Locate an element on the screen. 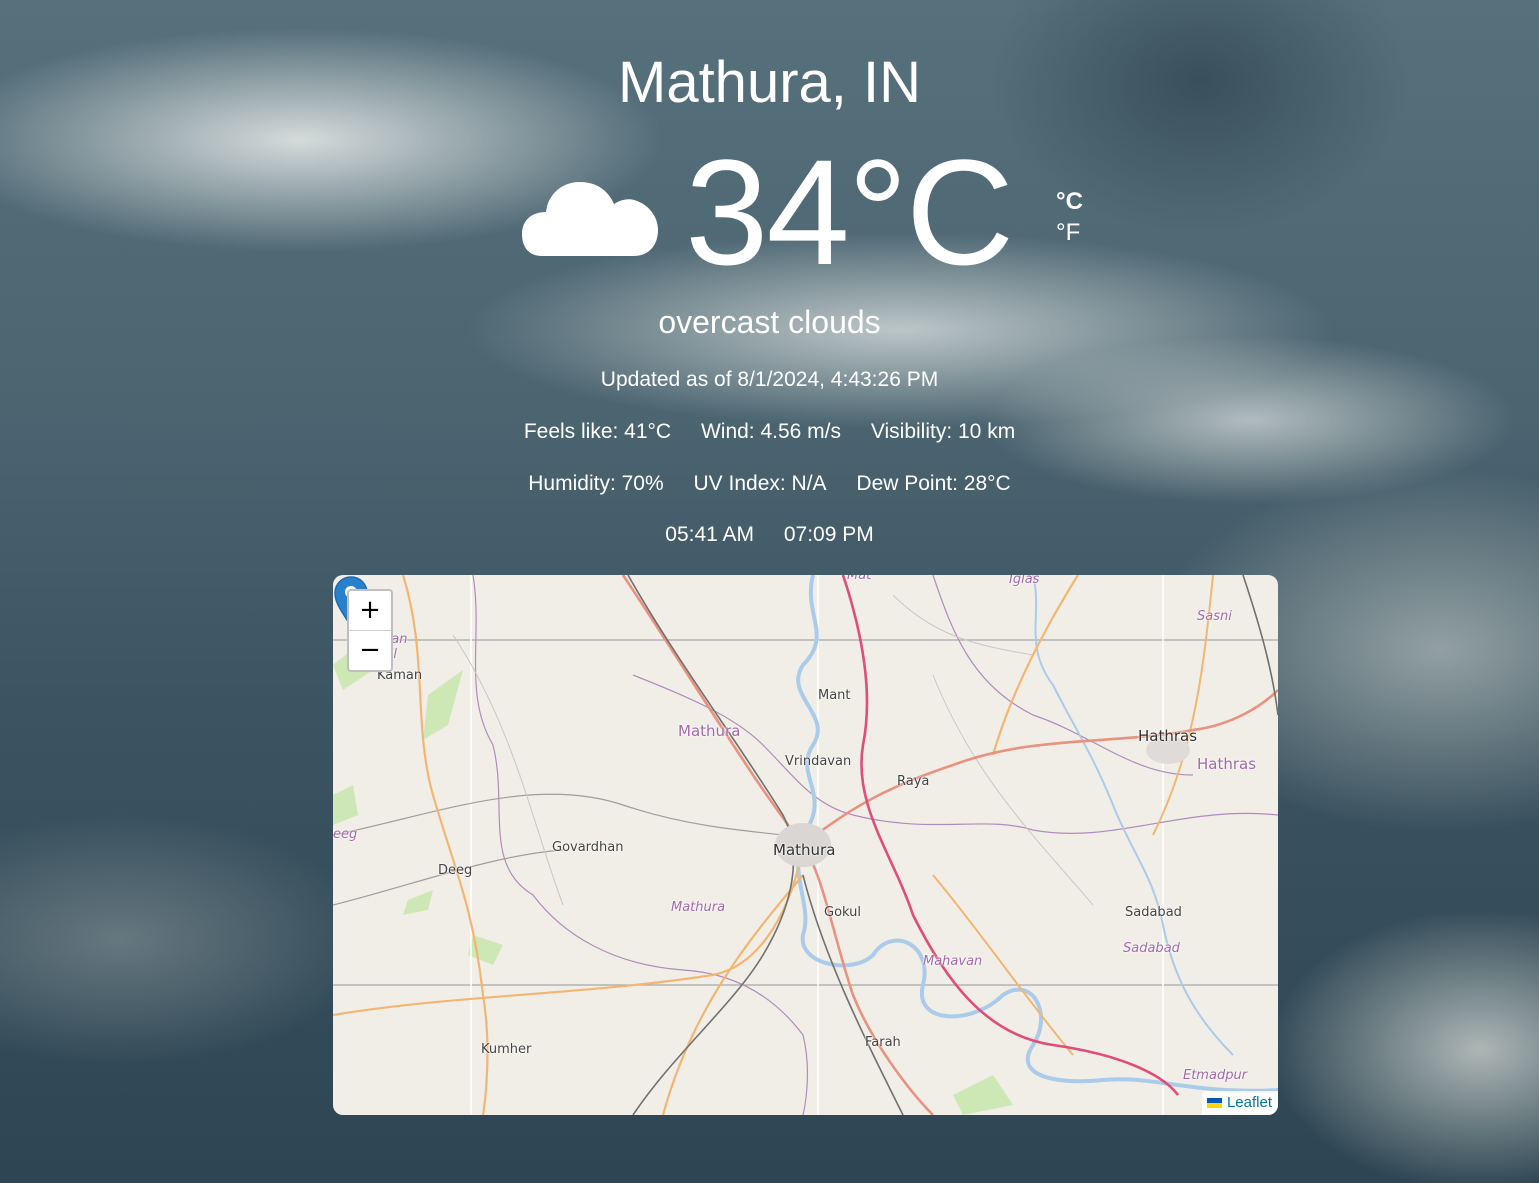  city-title: Mathura, IN is located at coordinates (769, 82).